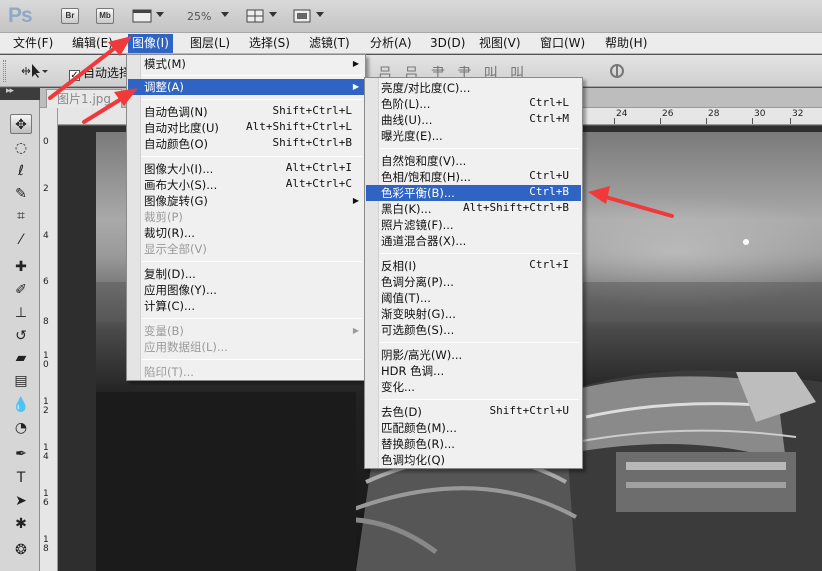 This screenshot has height=571, width=822. What do you see at coordinates (142, 16) in the screenshot?
I see `view-extras-icon` at bounding box center [142, 16].